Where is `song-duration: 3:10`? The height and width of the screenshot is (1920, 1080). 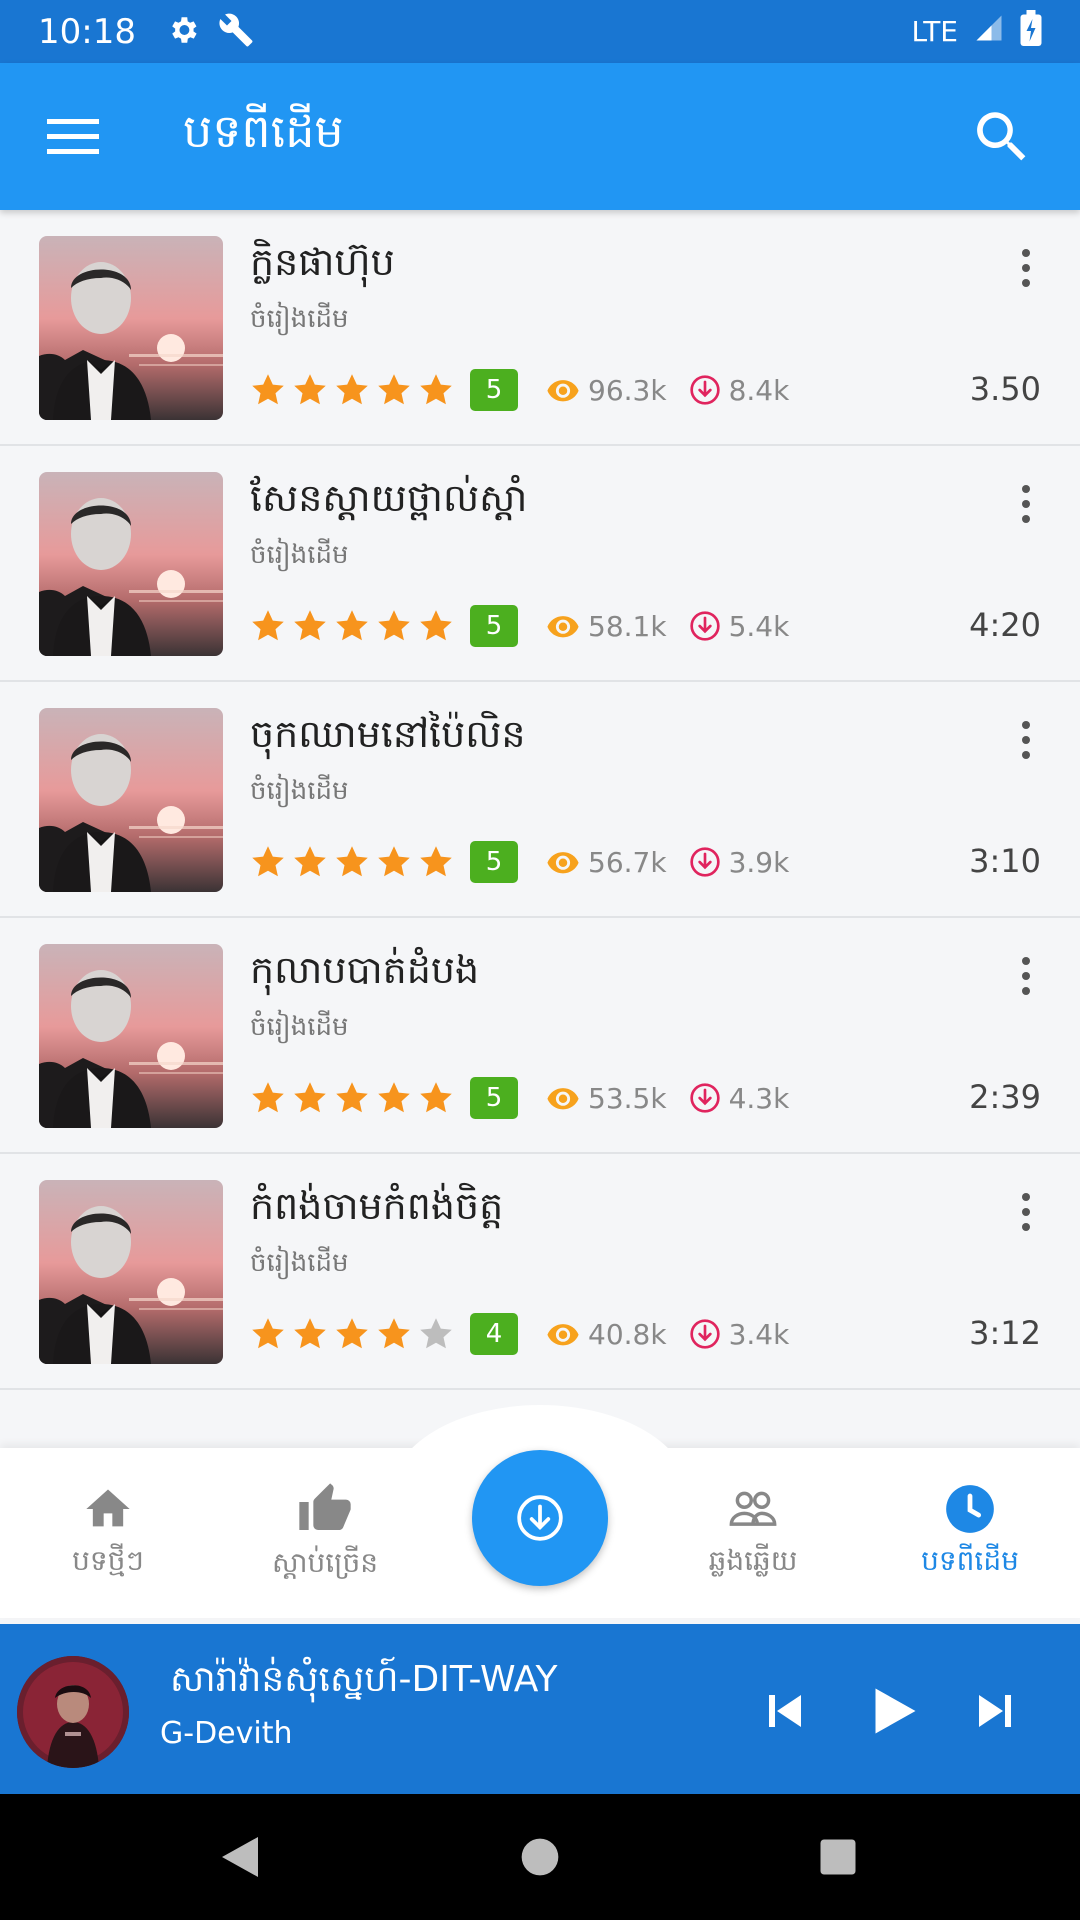 song-duration: 3:10 is located at coordinates (1005, 861).